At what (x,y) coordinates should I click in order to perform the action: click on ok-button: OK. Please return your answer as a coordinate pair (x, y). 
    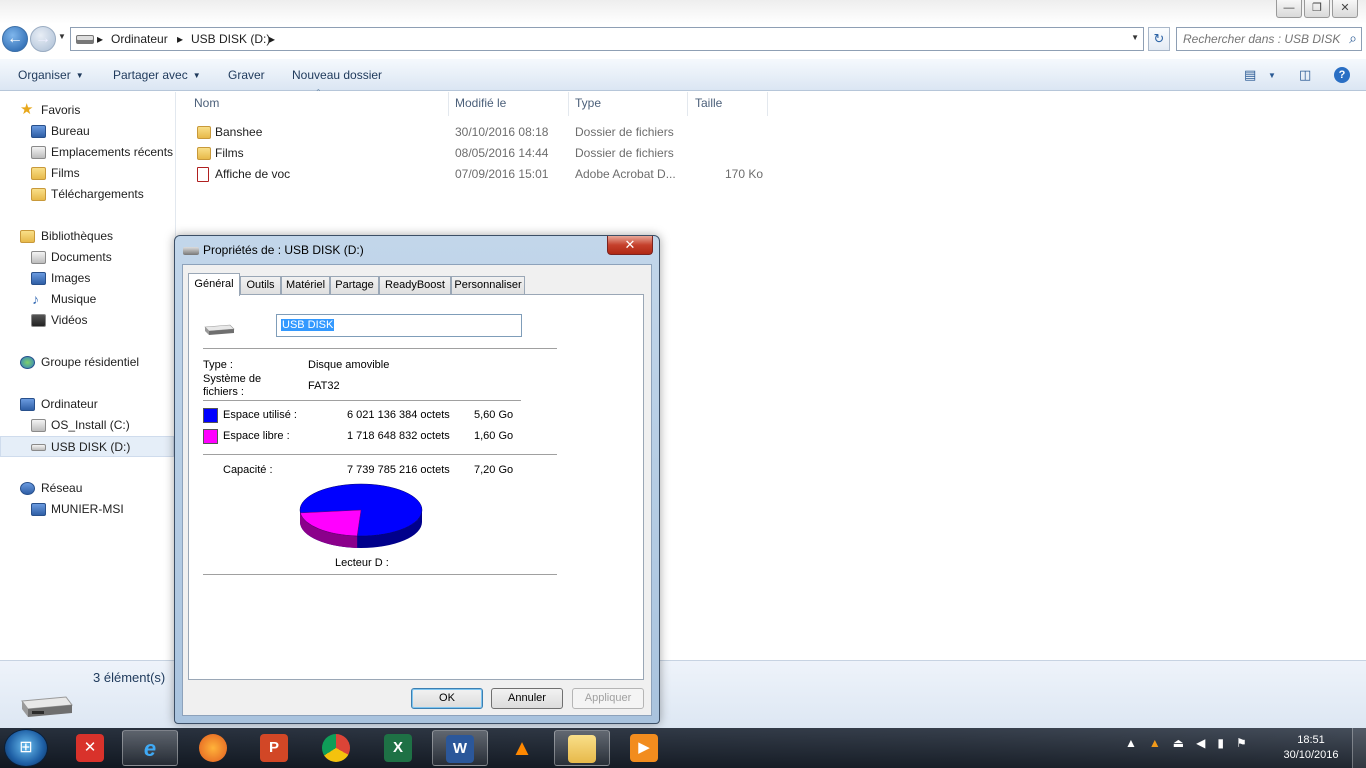
    Looking at the image, I should click on (447, 698).